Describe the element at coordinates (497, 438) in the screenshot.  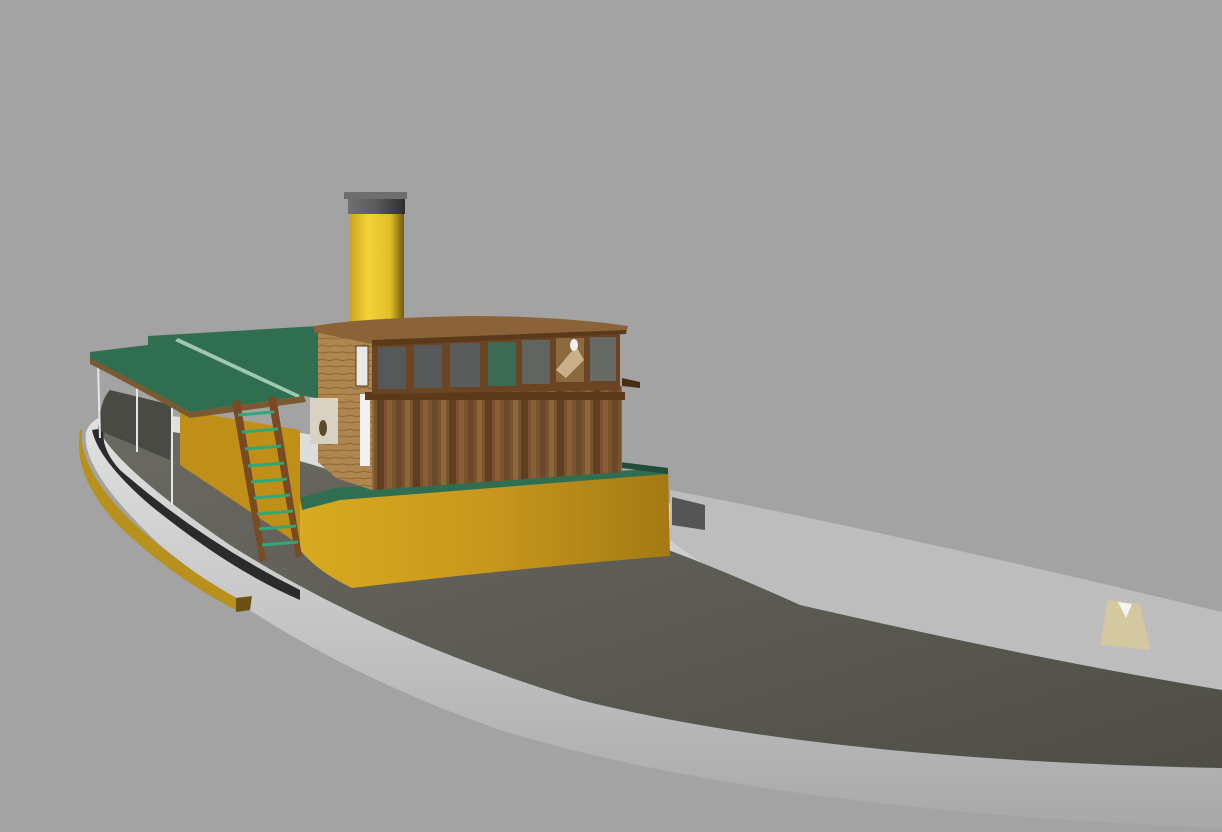
I see `wheelhouse-front` at that location.